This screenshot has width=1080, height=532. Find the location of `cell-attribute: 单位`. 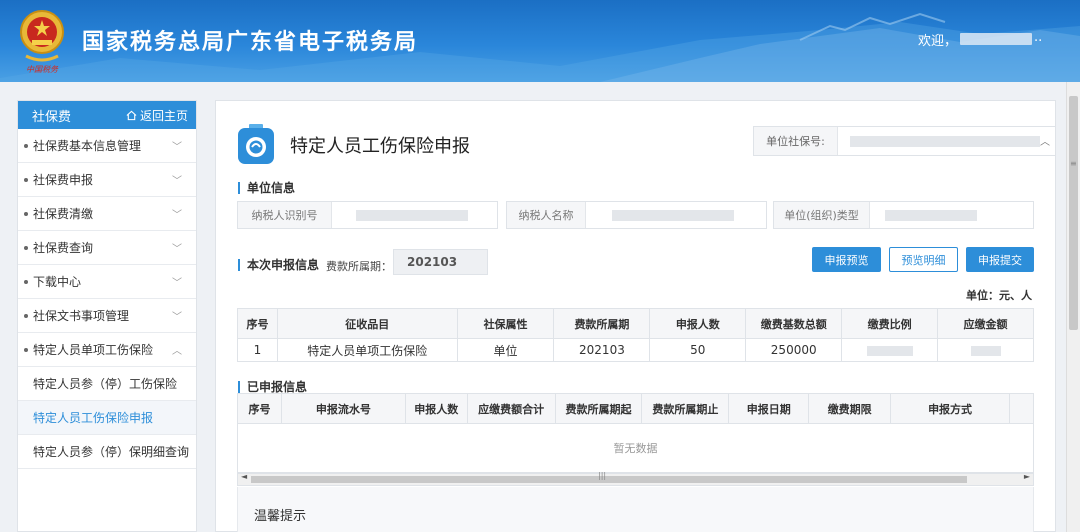

cell-attribute: 单位 is located at coordinates (505, 350).